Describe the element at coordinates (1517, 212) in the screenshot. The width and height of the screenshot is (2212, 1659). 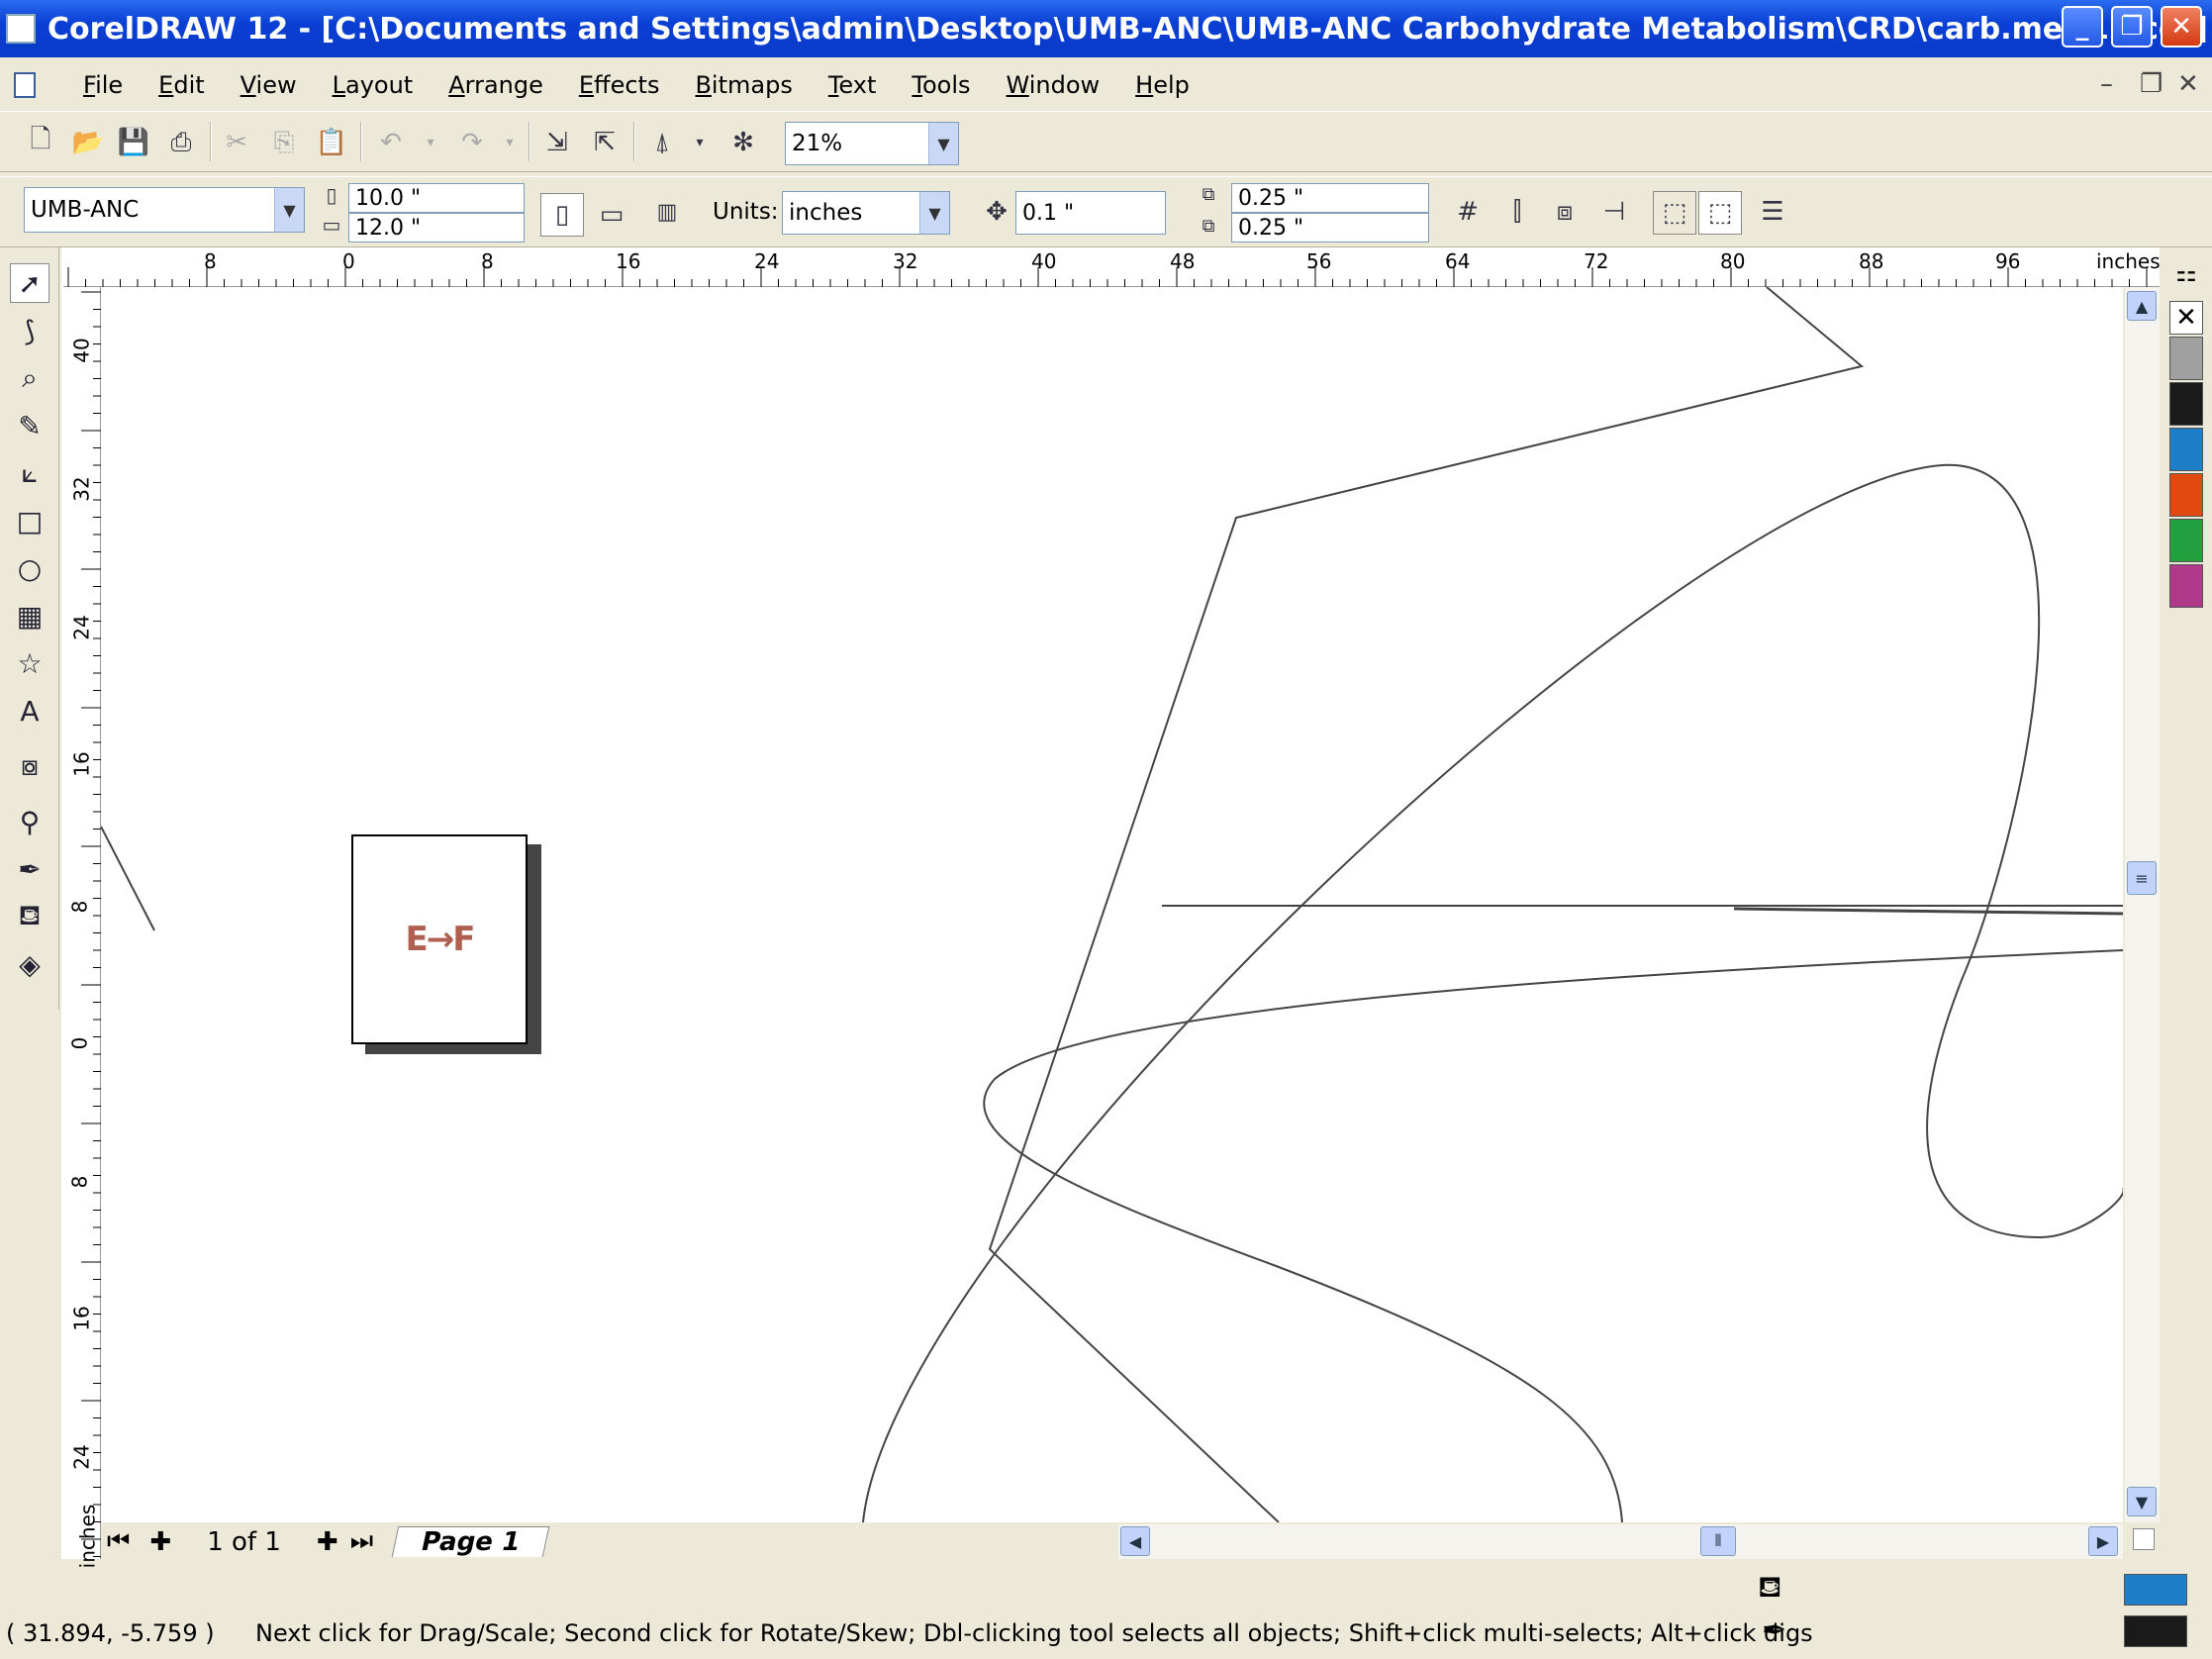
I see `snap-to-guidelines-icon: ⫿` at that location.